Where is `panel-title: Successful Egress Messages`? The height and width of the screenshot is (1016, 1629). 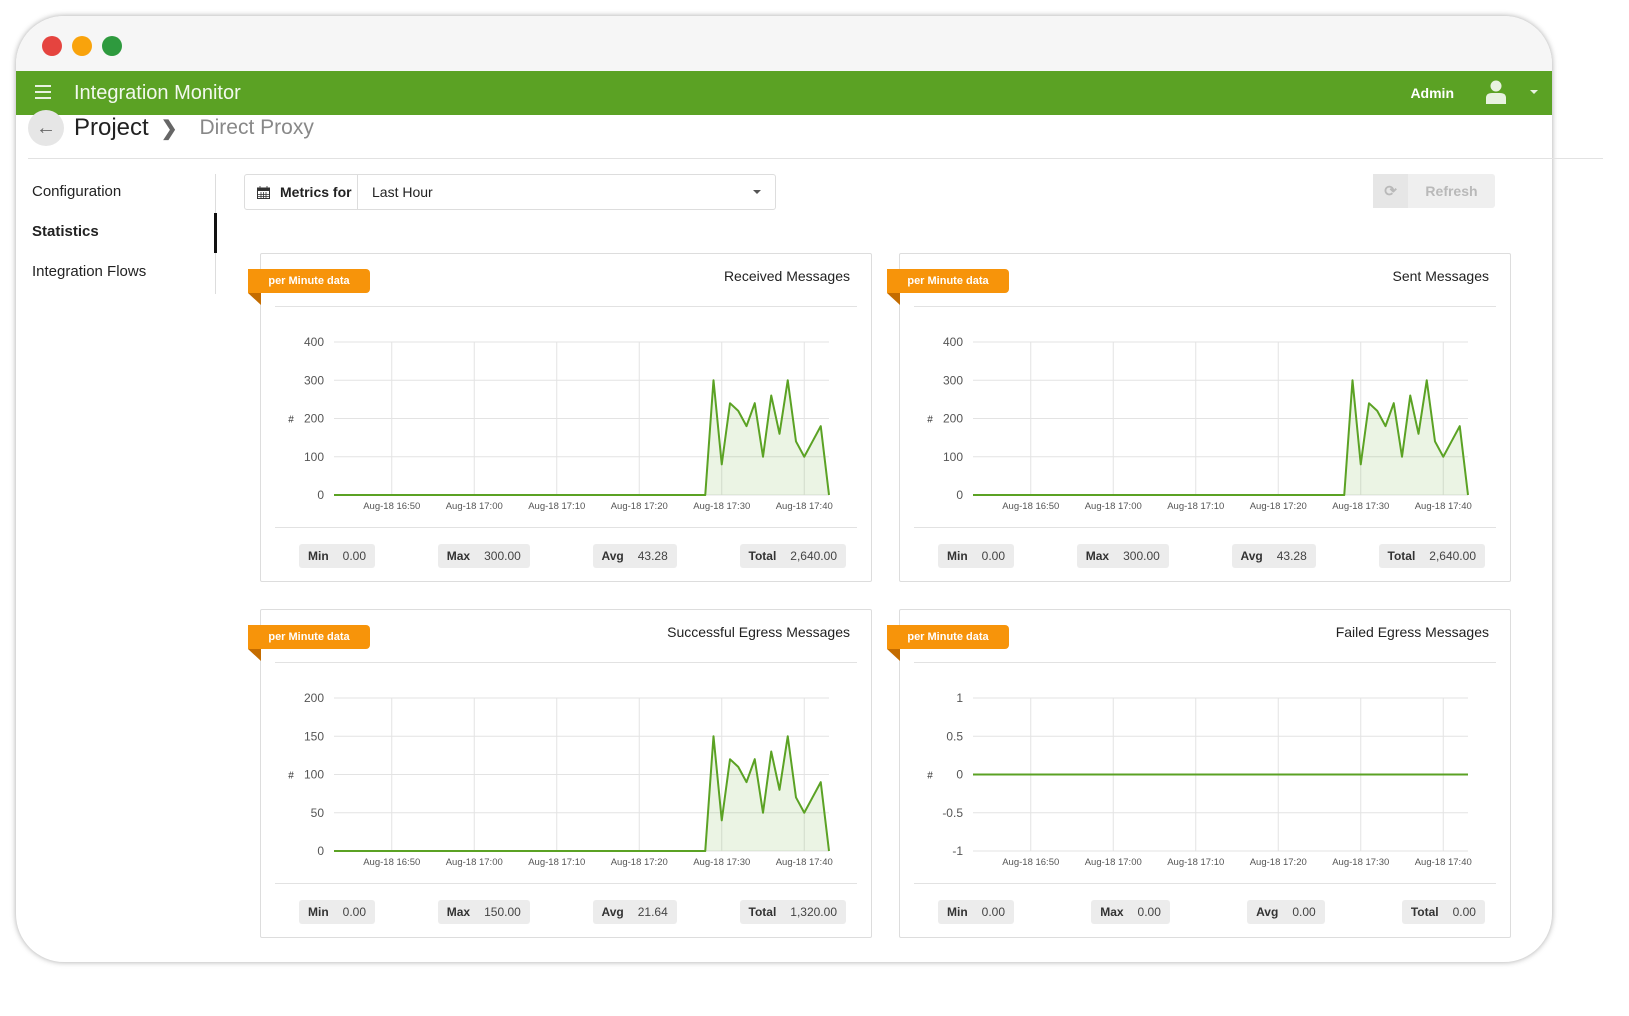
panel-title: Successful Egress Messages is located at coordinates (758, 632).